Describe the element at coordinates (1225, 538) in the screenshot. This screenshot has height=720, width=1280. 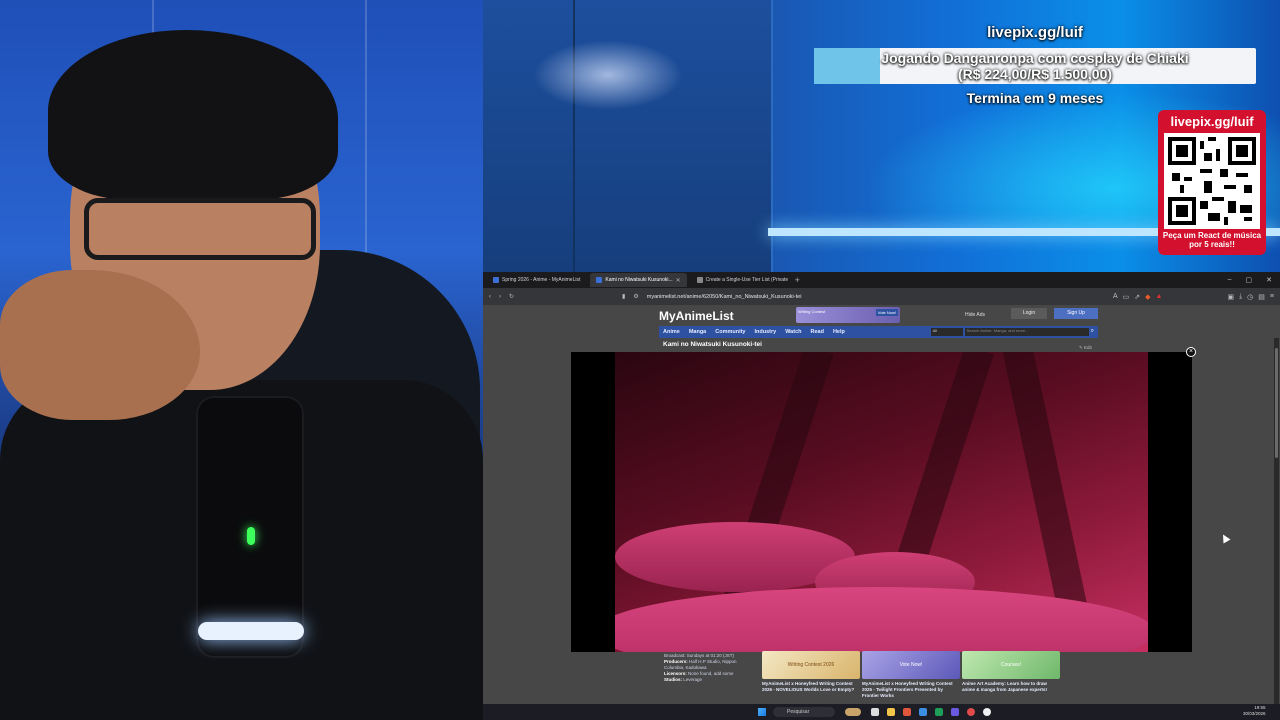
I see `mouse-cursor-icon` at that location.